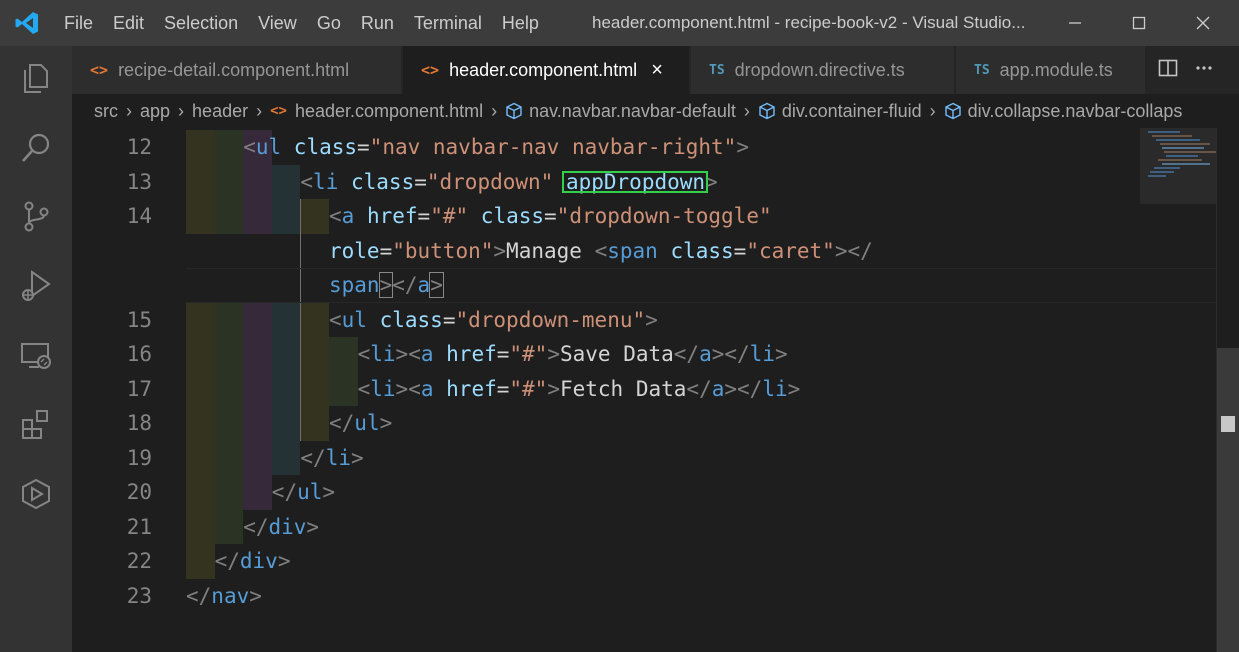 This screenshot has width=1239, height=652. I want to click on menu-item-run: Run, so click(377, 23).